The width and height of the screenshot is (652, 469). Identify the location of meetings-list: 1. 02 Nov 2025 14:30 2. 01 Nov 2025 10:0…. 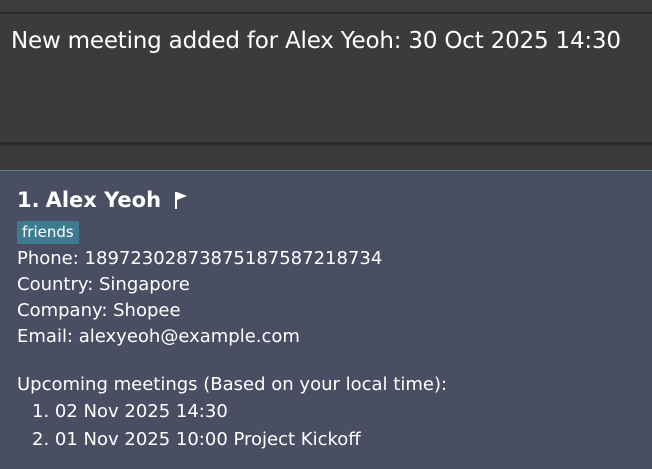
(232, 426).